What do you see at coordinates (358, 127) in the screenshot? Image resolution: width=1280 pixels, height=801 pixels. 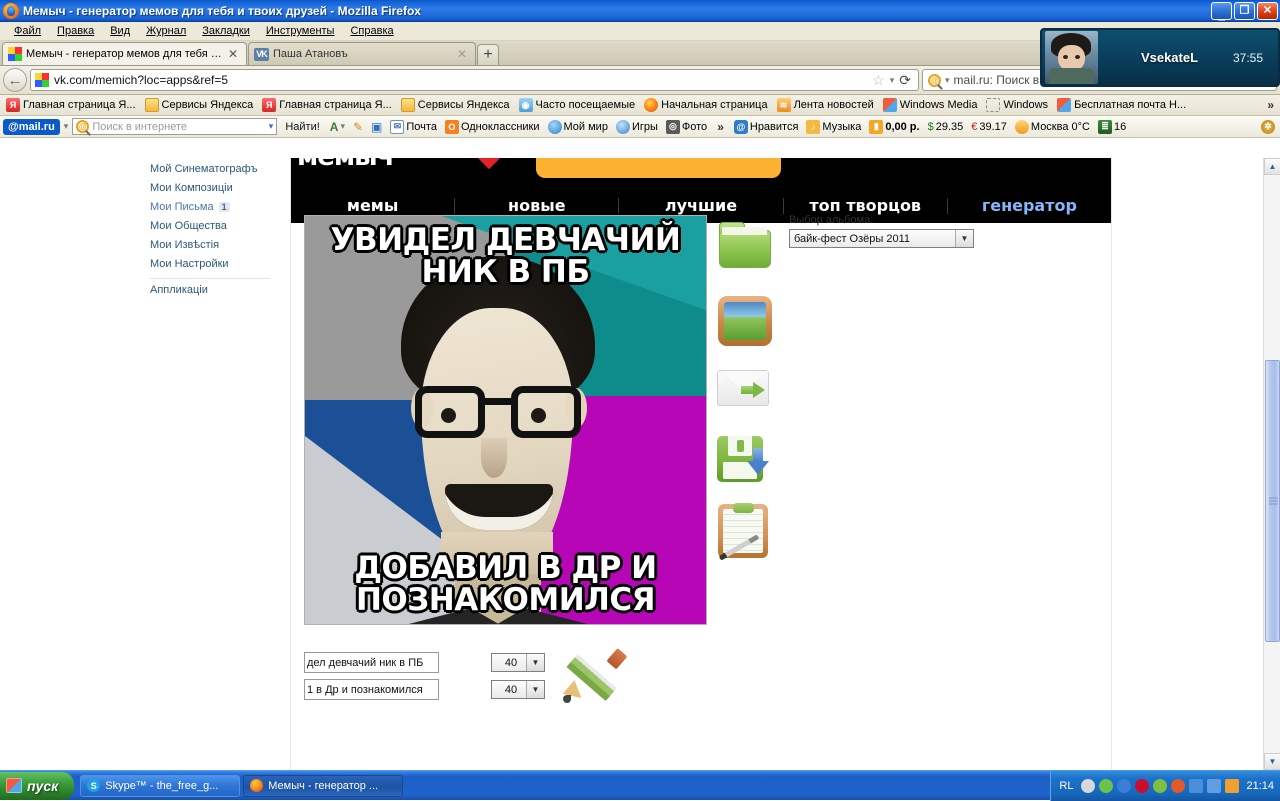 I see `highlighter-tool: ✎` at bounding box center [358, 127].